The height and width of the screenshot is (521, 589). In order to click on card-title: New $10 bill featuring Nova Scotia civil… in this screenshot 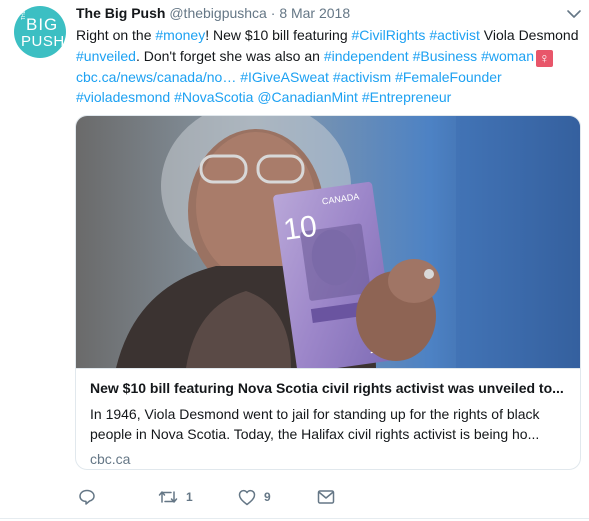, I will do `click(329, 388)`.